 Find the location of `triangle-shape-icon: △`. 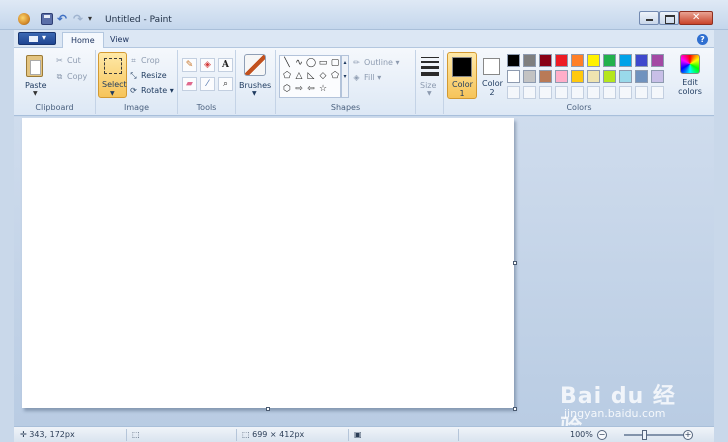

triangle-shape-icon: △ is located at coordinates (299, 76).